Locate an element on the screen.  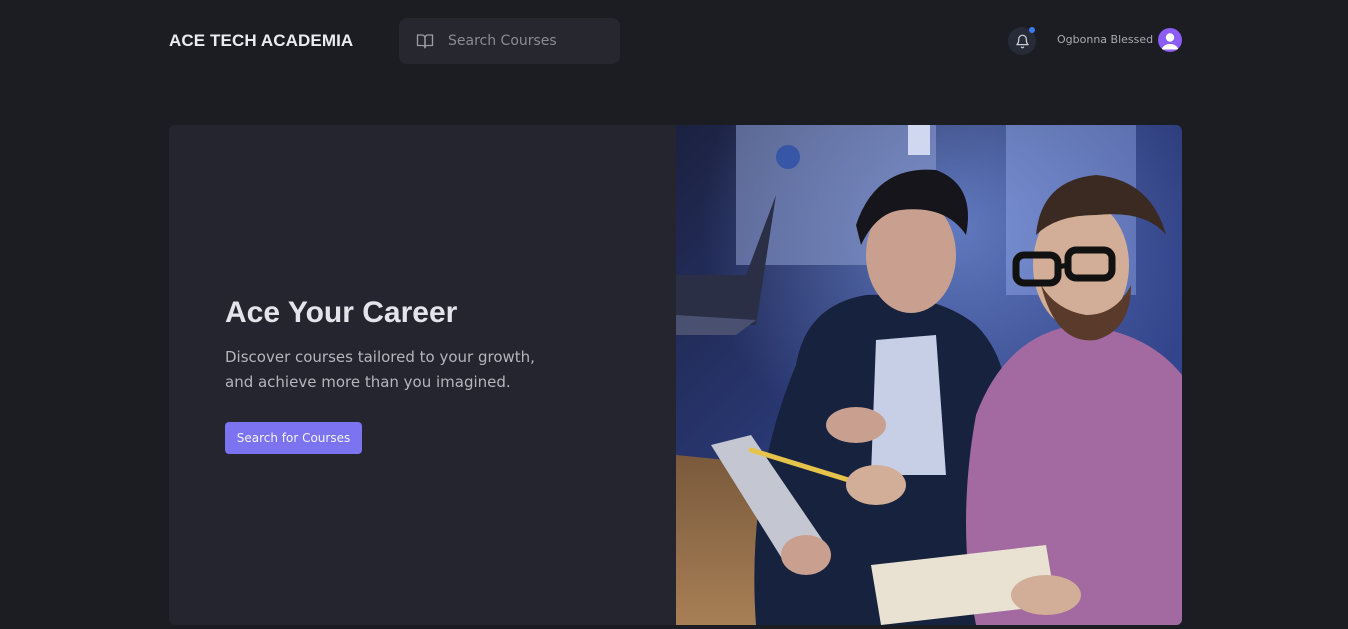
search-bar is located at coordinates (509, 41).